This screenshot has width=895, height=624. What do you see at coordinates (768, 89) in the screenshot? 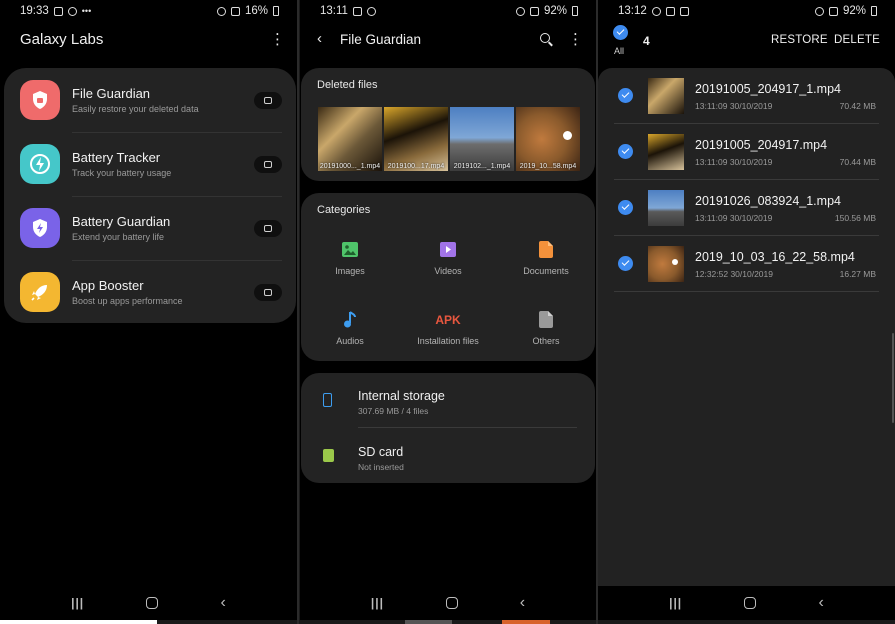
I see `file-name: 20191005_204917_1.mp4` at bounding box center [768, 89].